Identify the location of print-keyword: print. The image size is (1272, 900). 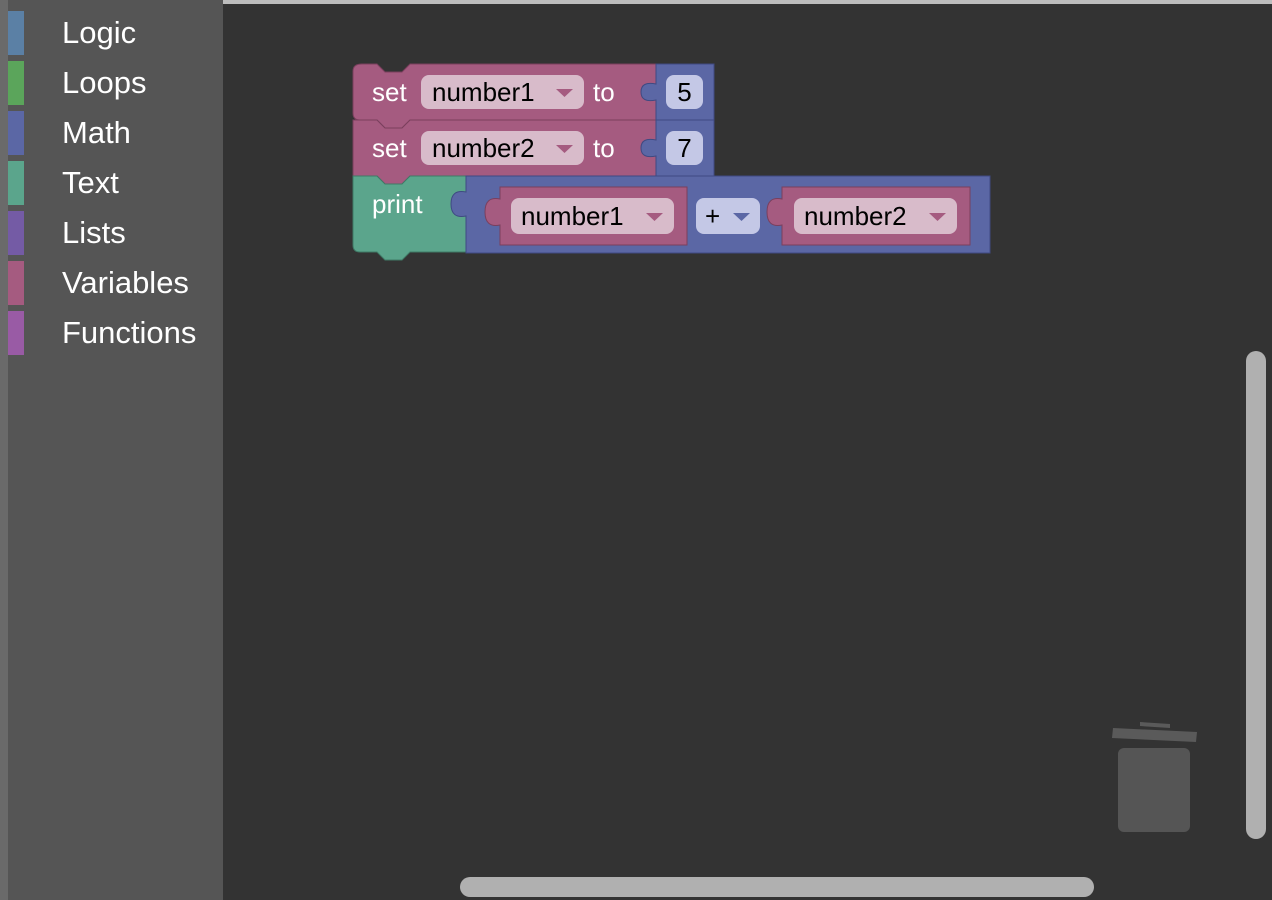
(397, 204).